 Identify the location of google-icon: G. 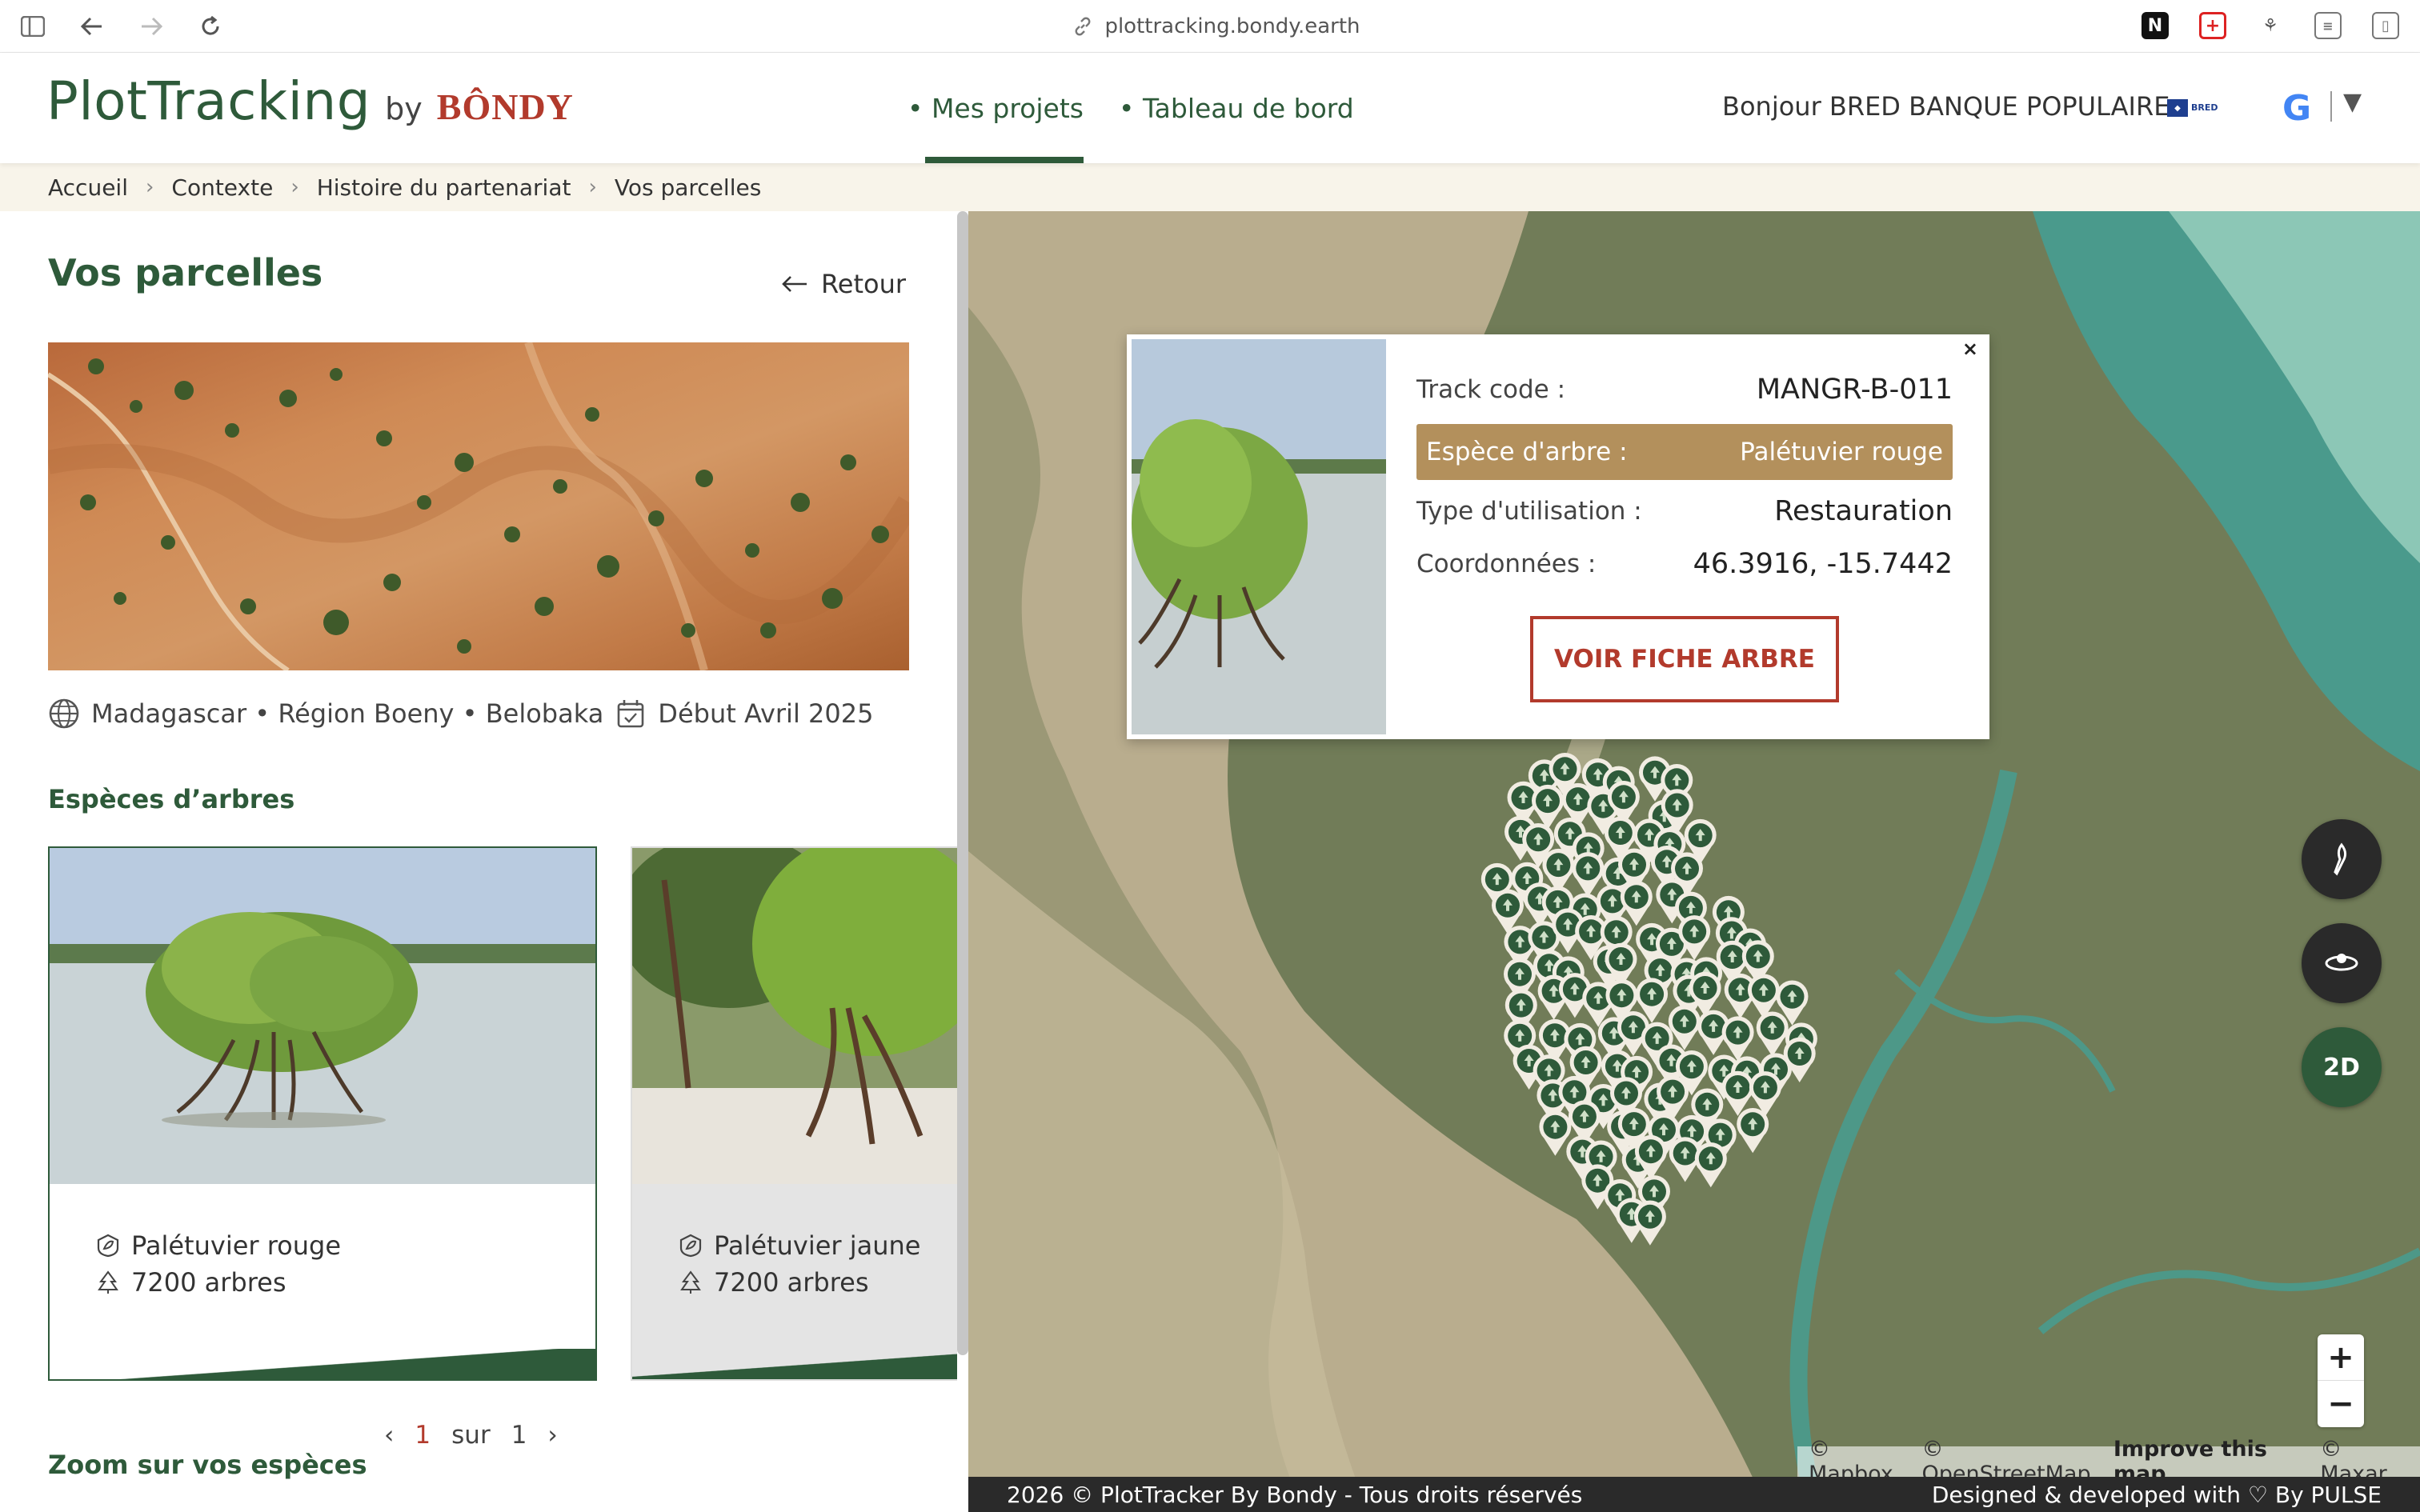
(2296, 108).